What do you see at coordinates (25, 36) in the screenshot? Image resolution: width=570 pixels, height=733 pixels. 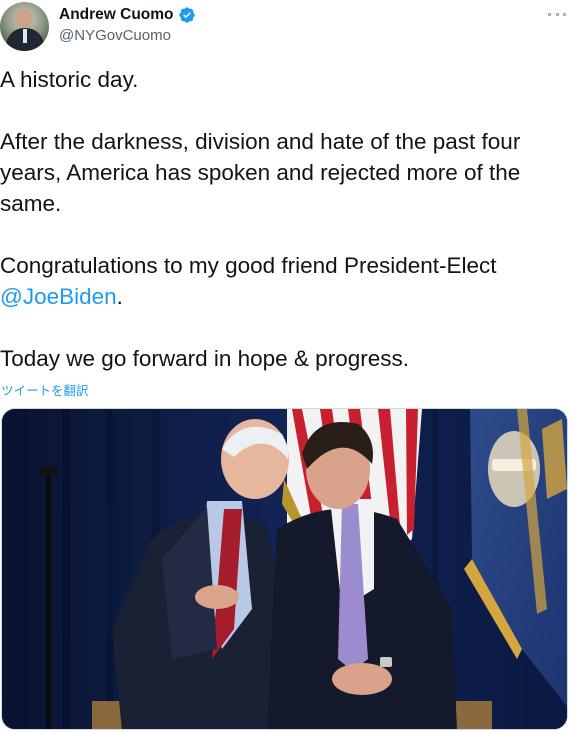 I see `avatar-figure-shirt` at bounding box center [25, 36].